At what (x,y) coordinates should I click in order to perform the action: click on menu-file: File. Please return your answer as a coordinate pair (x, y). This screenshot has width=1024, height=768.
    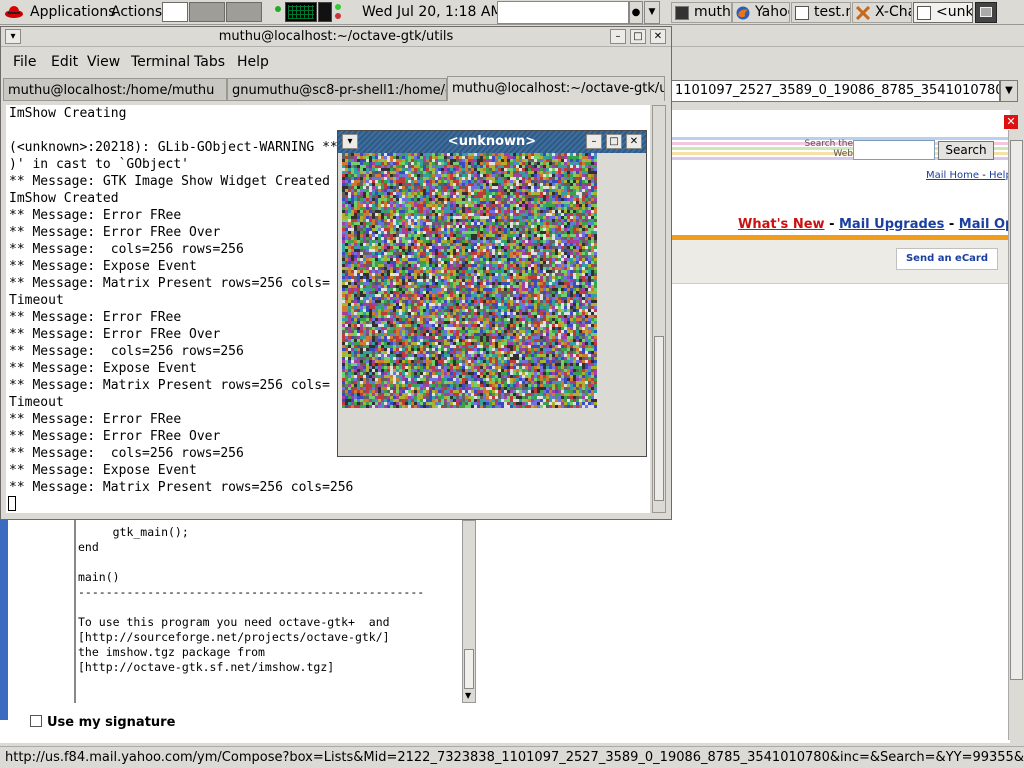
    Looking at the image, I should click on (24, 62).